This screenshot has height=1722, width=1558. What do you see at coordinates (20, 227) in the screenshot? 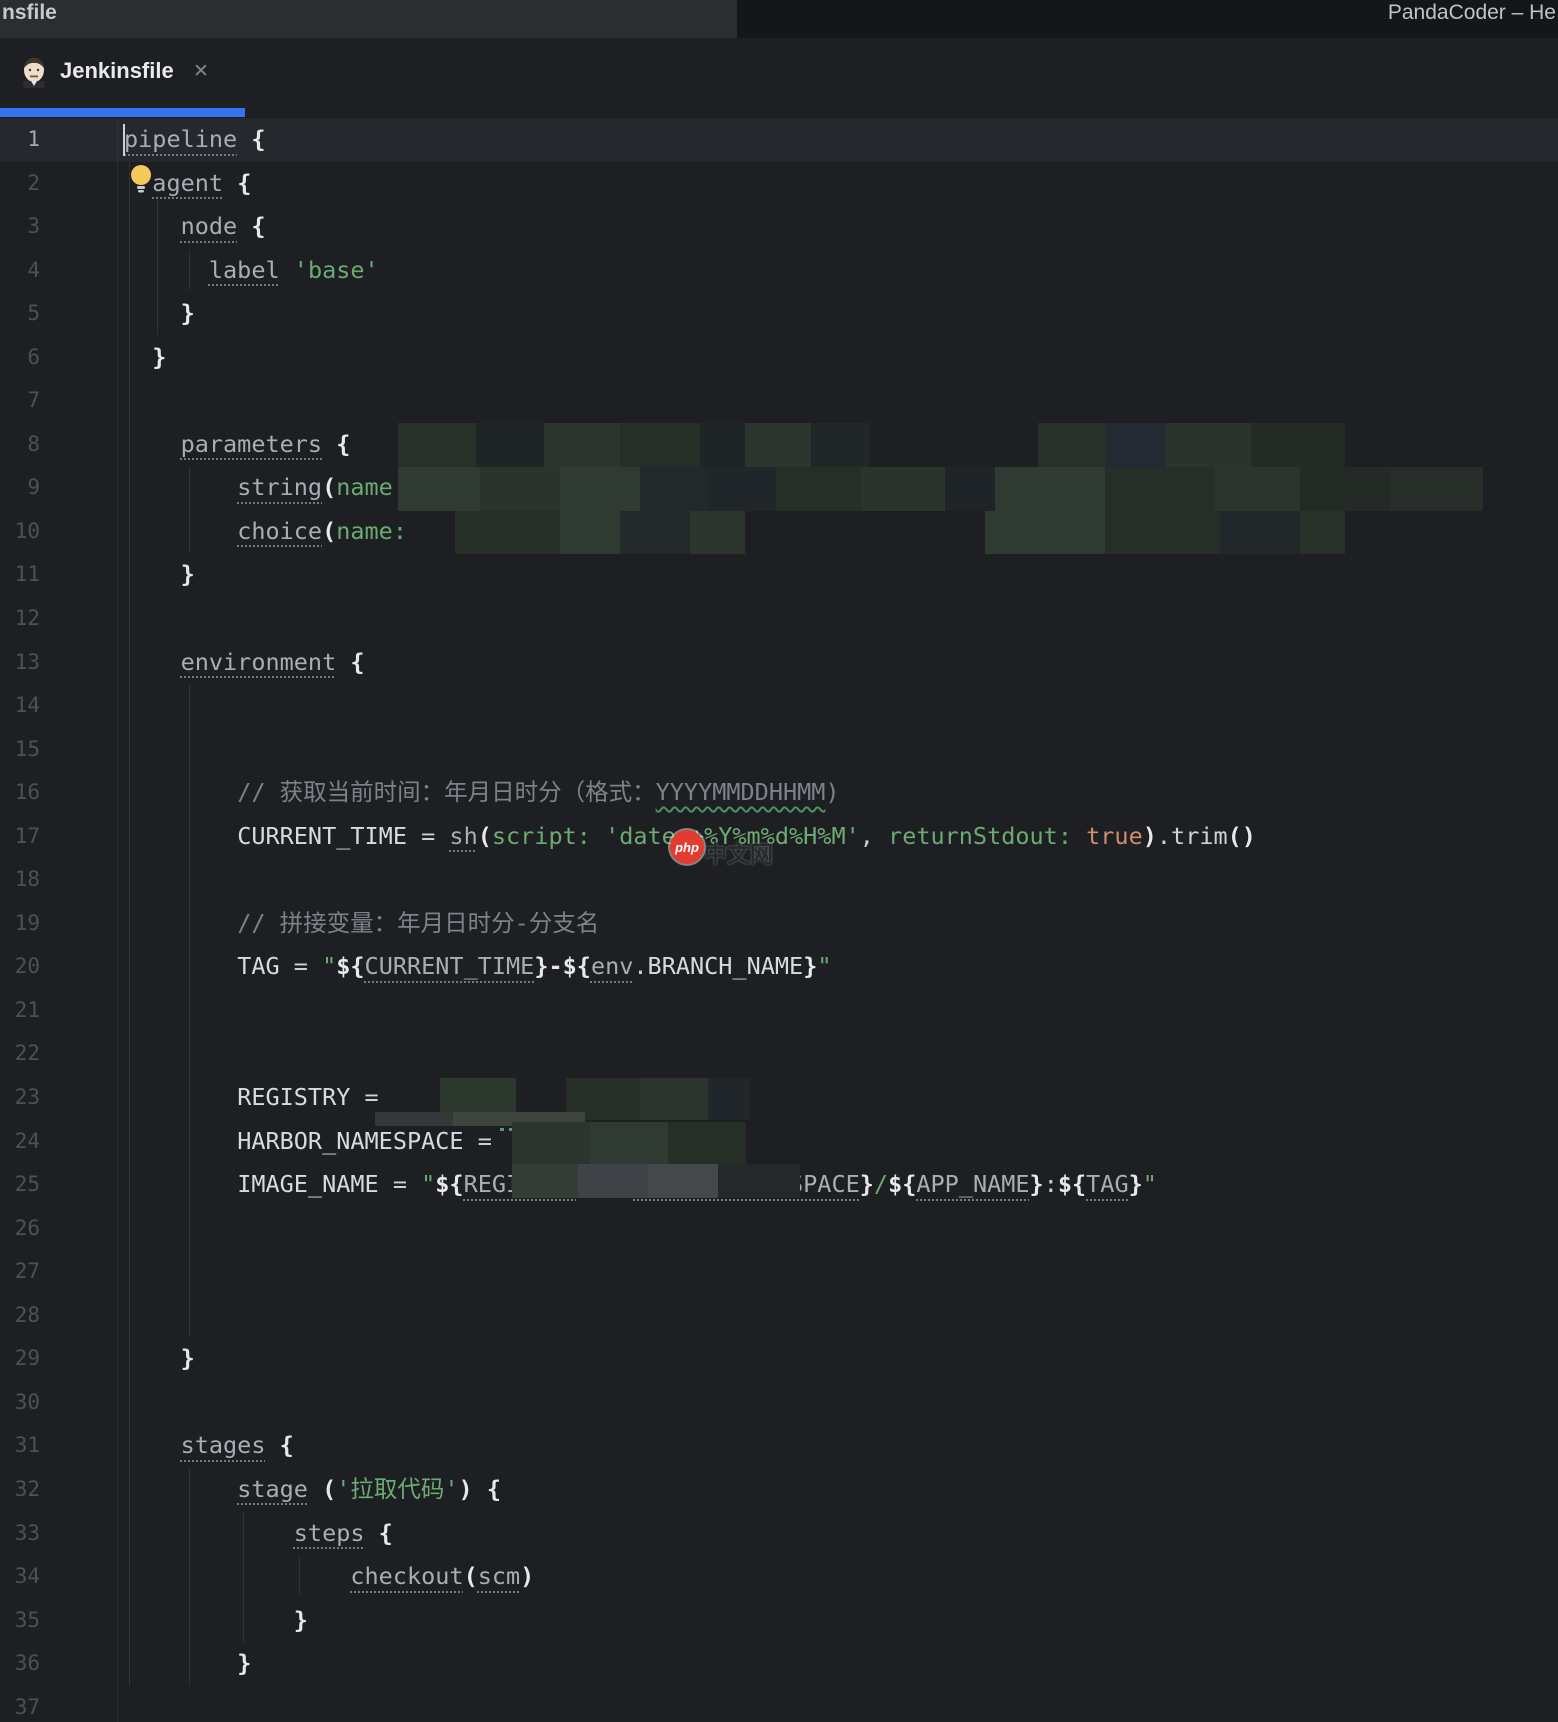
I see `line-number: 3` at bounding box center [20, 227].